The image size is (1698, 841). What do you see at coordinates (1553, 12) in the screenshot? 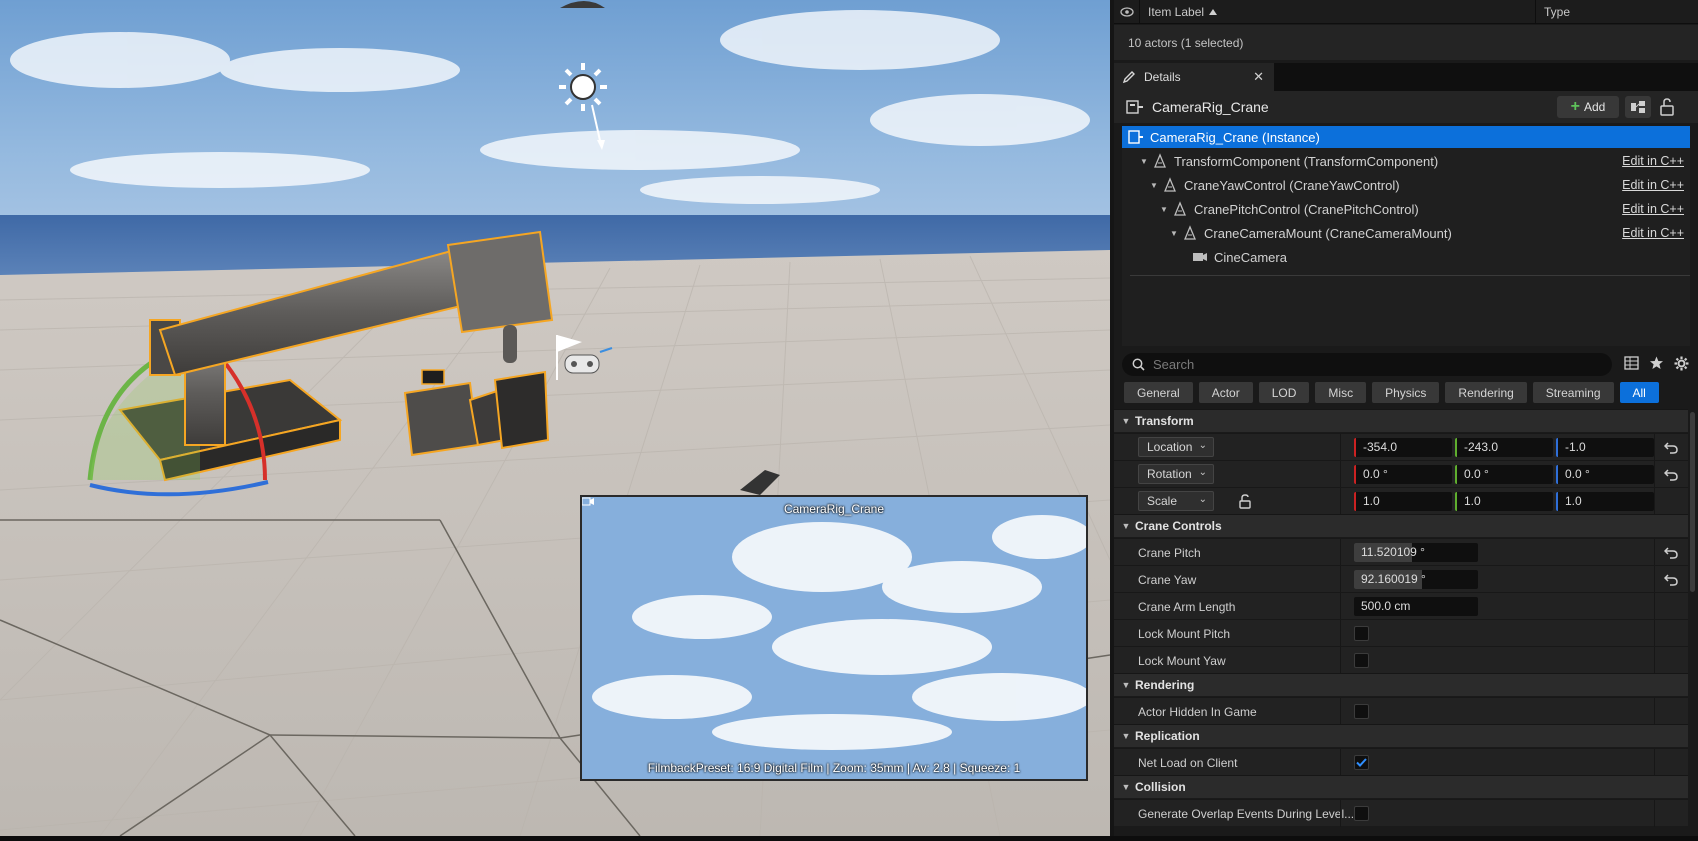
I see `type-column-header: Type` at bounding box center [1553, 12].